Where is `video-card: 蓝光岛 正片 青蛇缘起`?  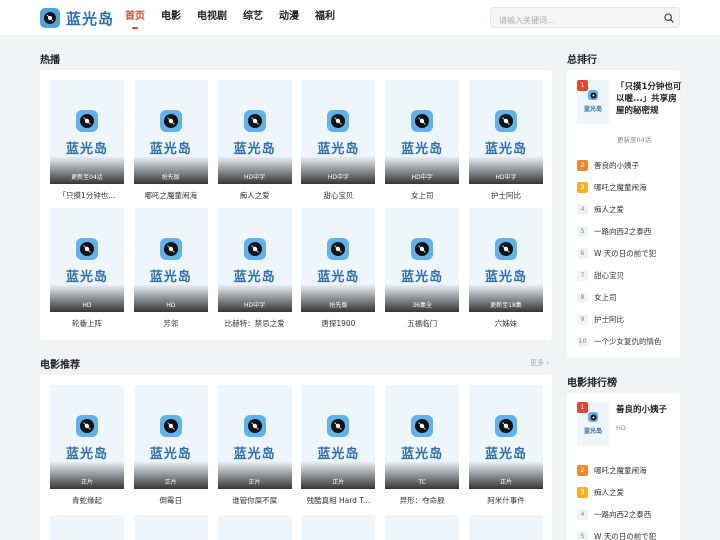
video-card: 蓝光岛 正片 青蛇缘起 is located at coordinates (87, 446).